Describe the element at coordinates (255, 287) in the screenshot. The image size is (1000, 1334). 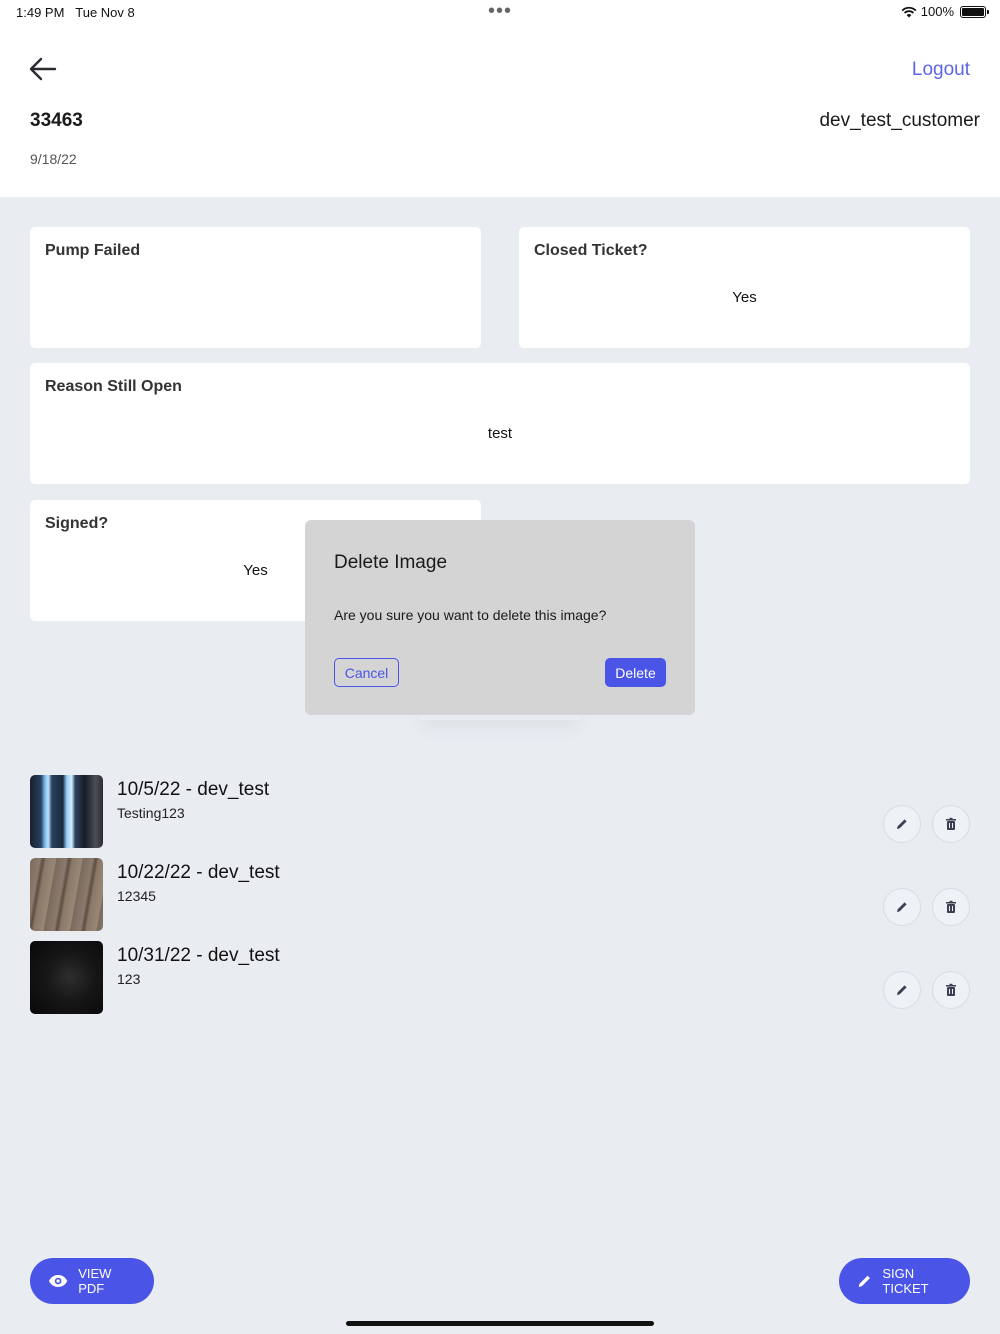
I see `pump-failed-card: Pump Failed` at that location.